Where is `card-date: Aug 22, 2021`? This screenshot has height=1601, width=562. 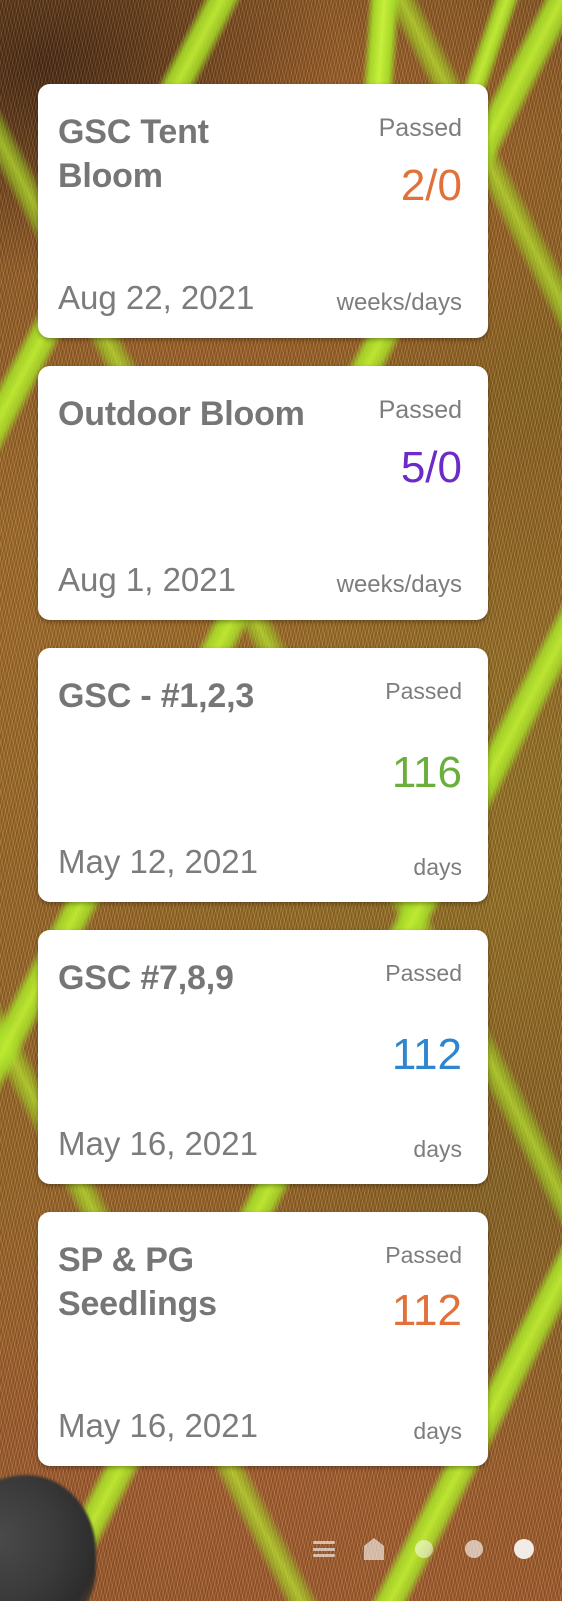
card-date: Aug 22, 2021 is located at coordinates (156, 297).